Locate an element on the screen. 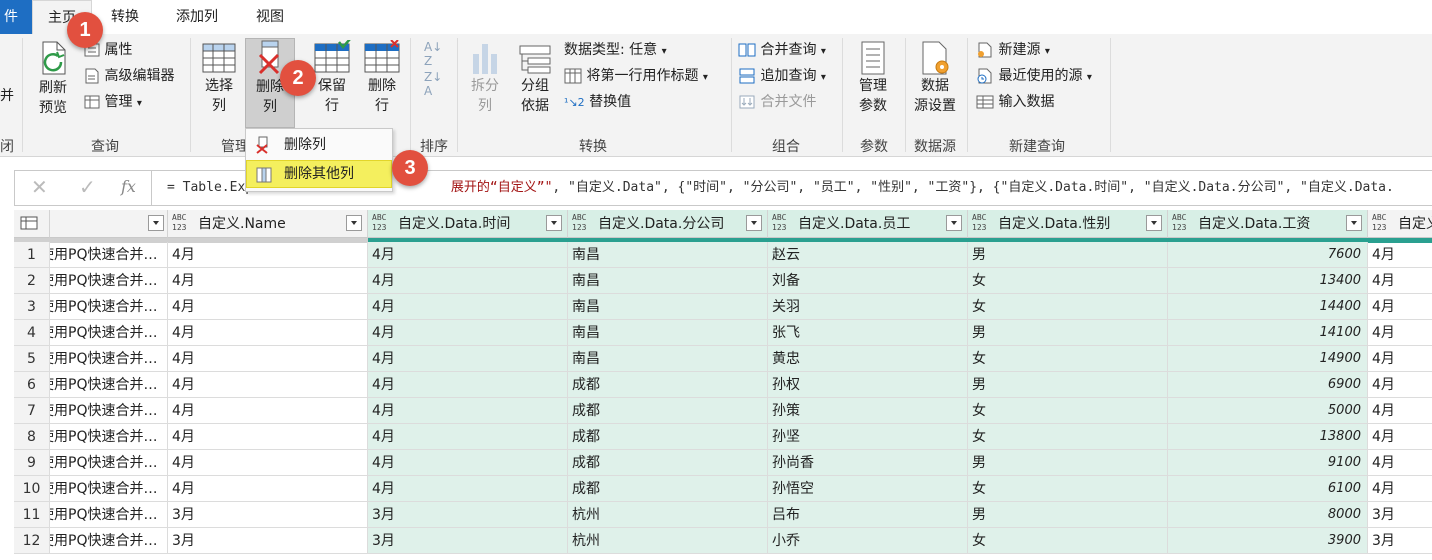 The height and width of the screenshot is (560, 1432). table-cell: 7600 is located at coordinates (1268, 255).